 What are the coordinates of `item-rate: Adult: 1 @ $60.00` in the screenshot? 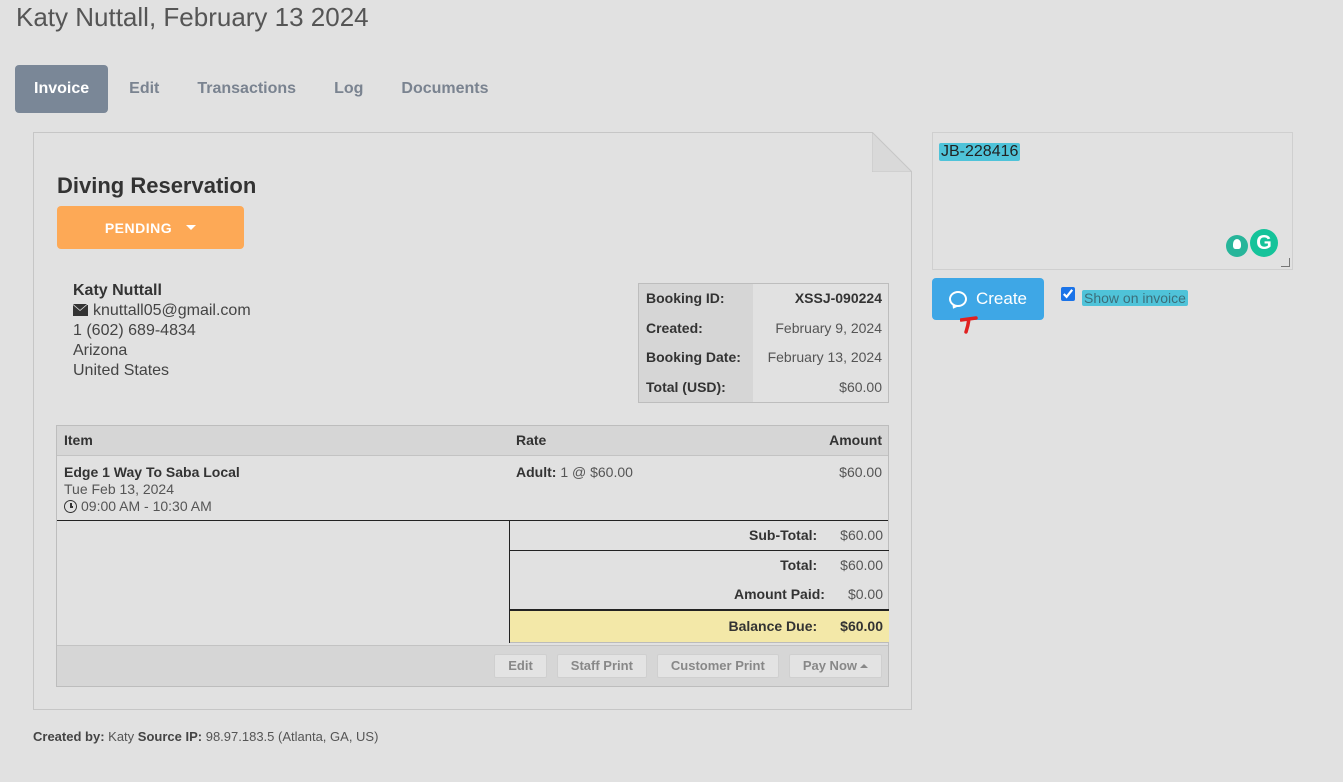 It's located at (574, 472).